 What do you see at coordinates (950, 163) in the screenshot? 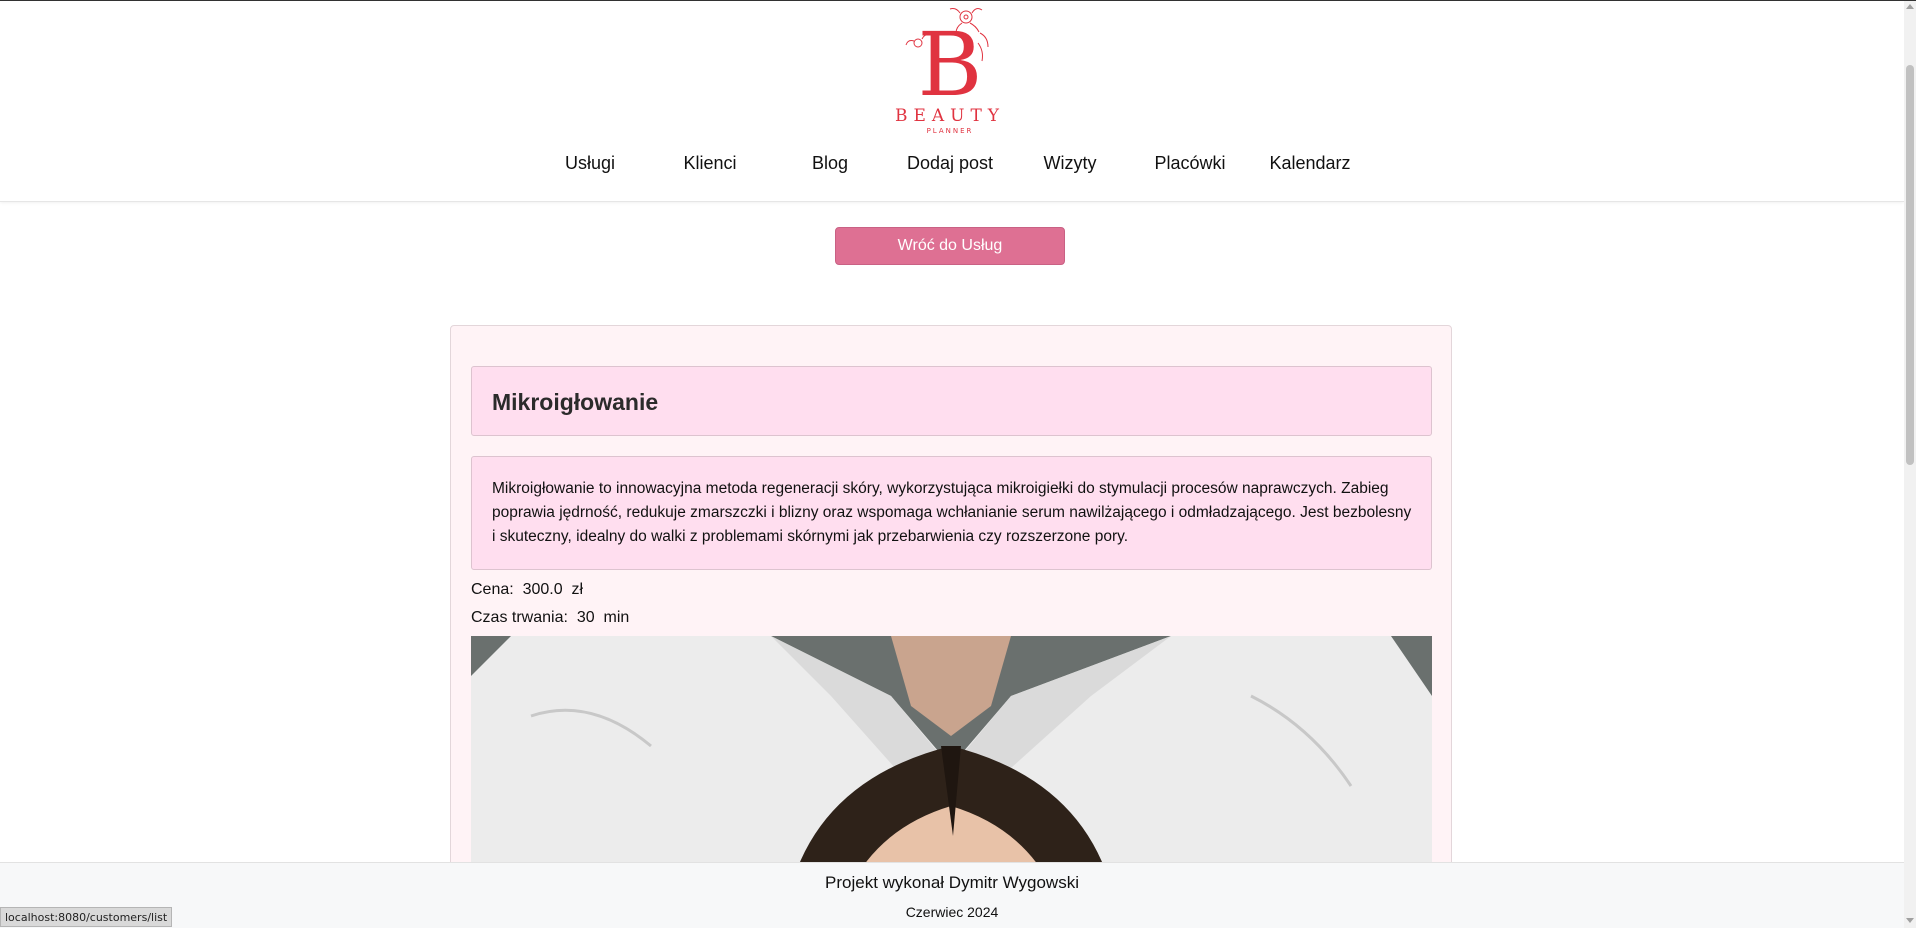
I see `nav-item-dodaj-post: Dodaj post` at bounding box center [950, 163].